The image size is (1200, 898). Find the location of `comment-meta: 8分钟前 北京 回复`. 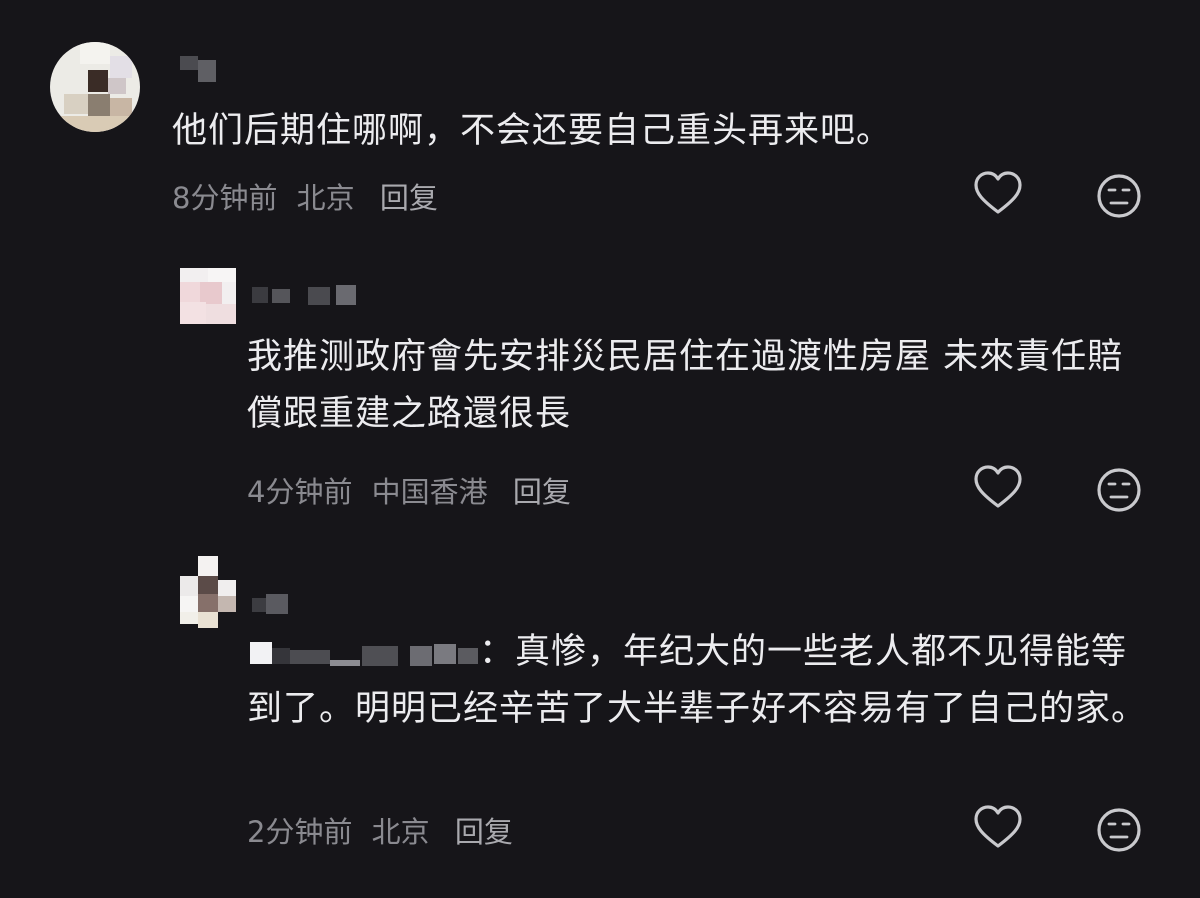

comment-meta: 8分钟前 北京 回复 is located at coordinates (310, 196).